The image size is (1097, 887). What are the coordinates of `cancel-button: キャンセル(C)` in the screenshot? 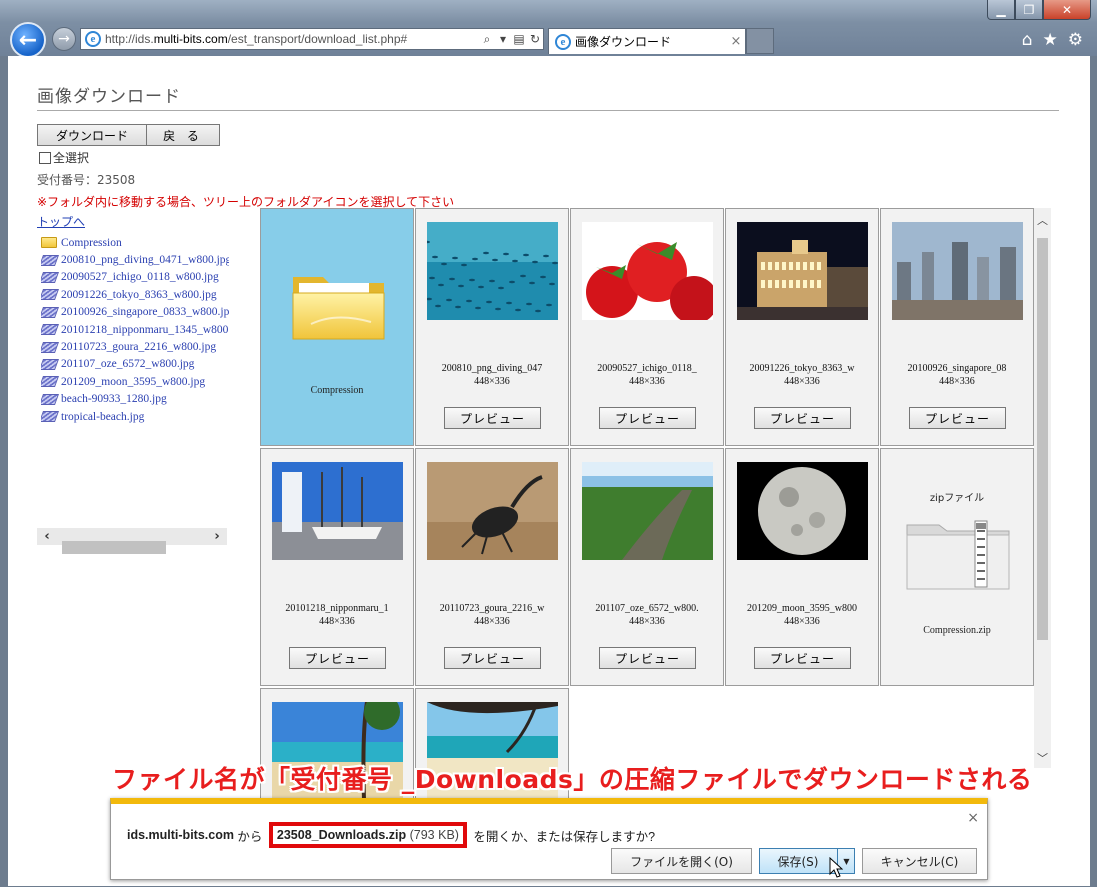 It's located at (919, 861).